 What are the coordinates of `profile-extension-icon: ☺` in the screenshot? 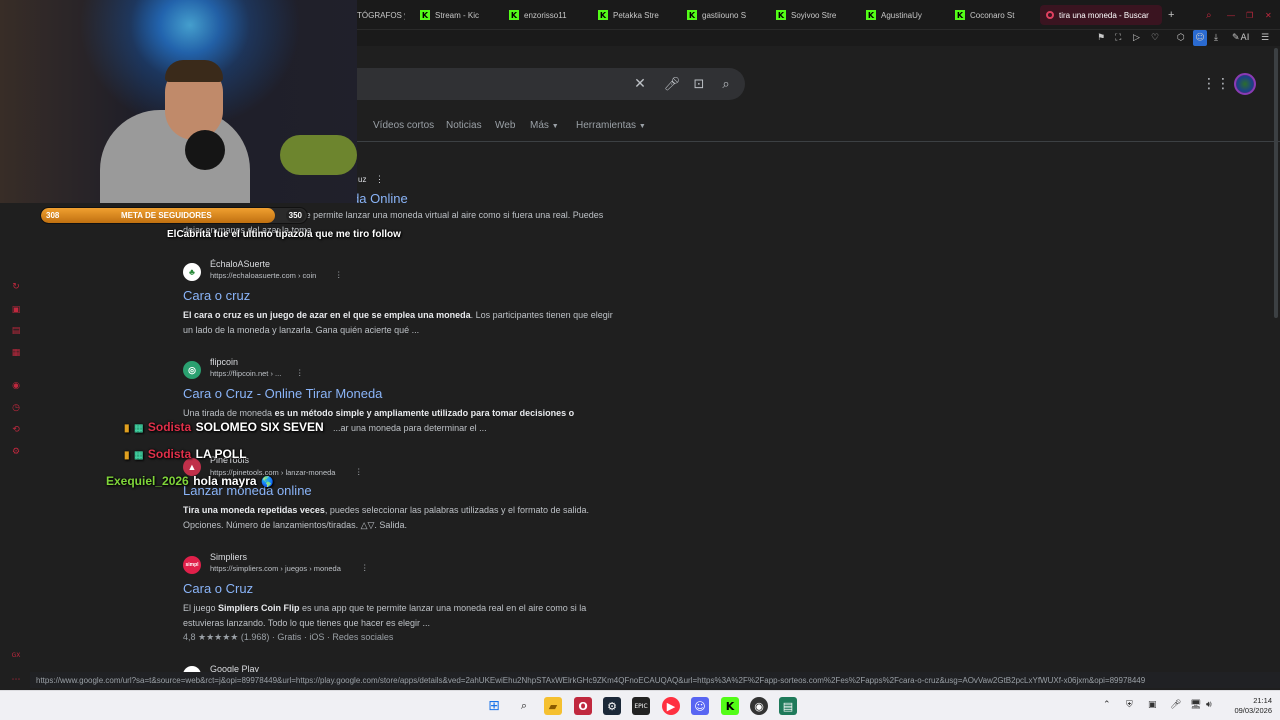 It's located at (1200, 38).